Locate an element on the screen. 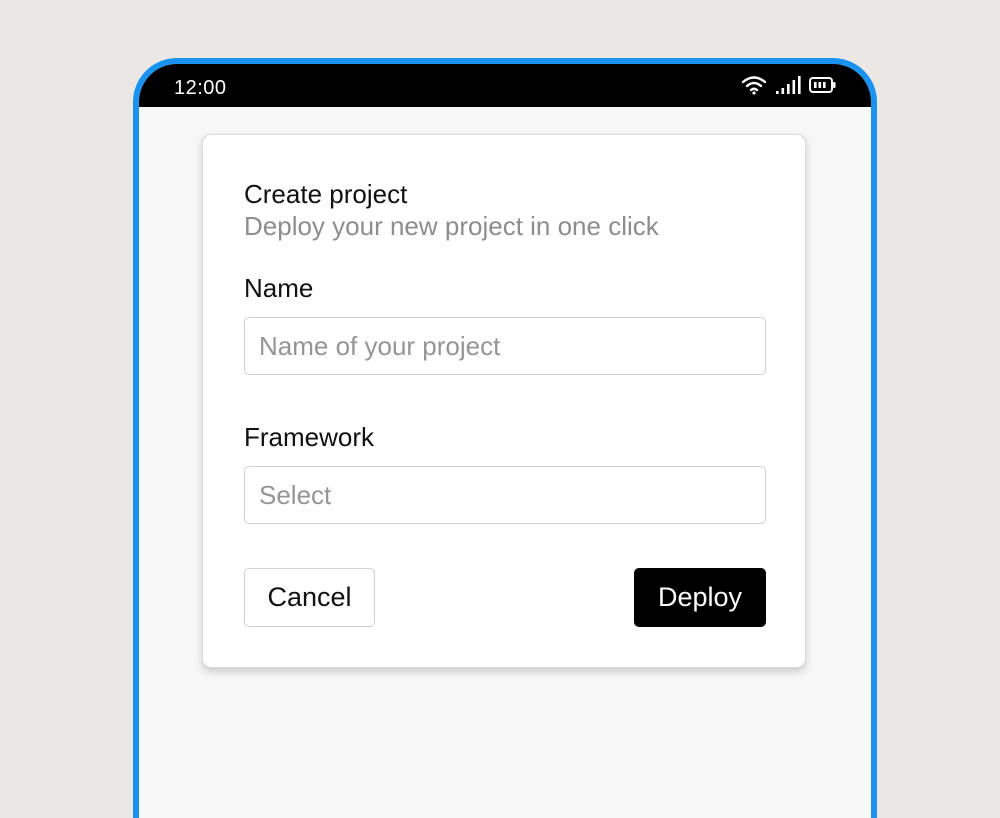 The width and height of the screenshot is (1000, 818). status-icons is located at coordinates (789, 85).